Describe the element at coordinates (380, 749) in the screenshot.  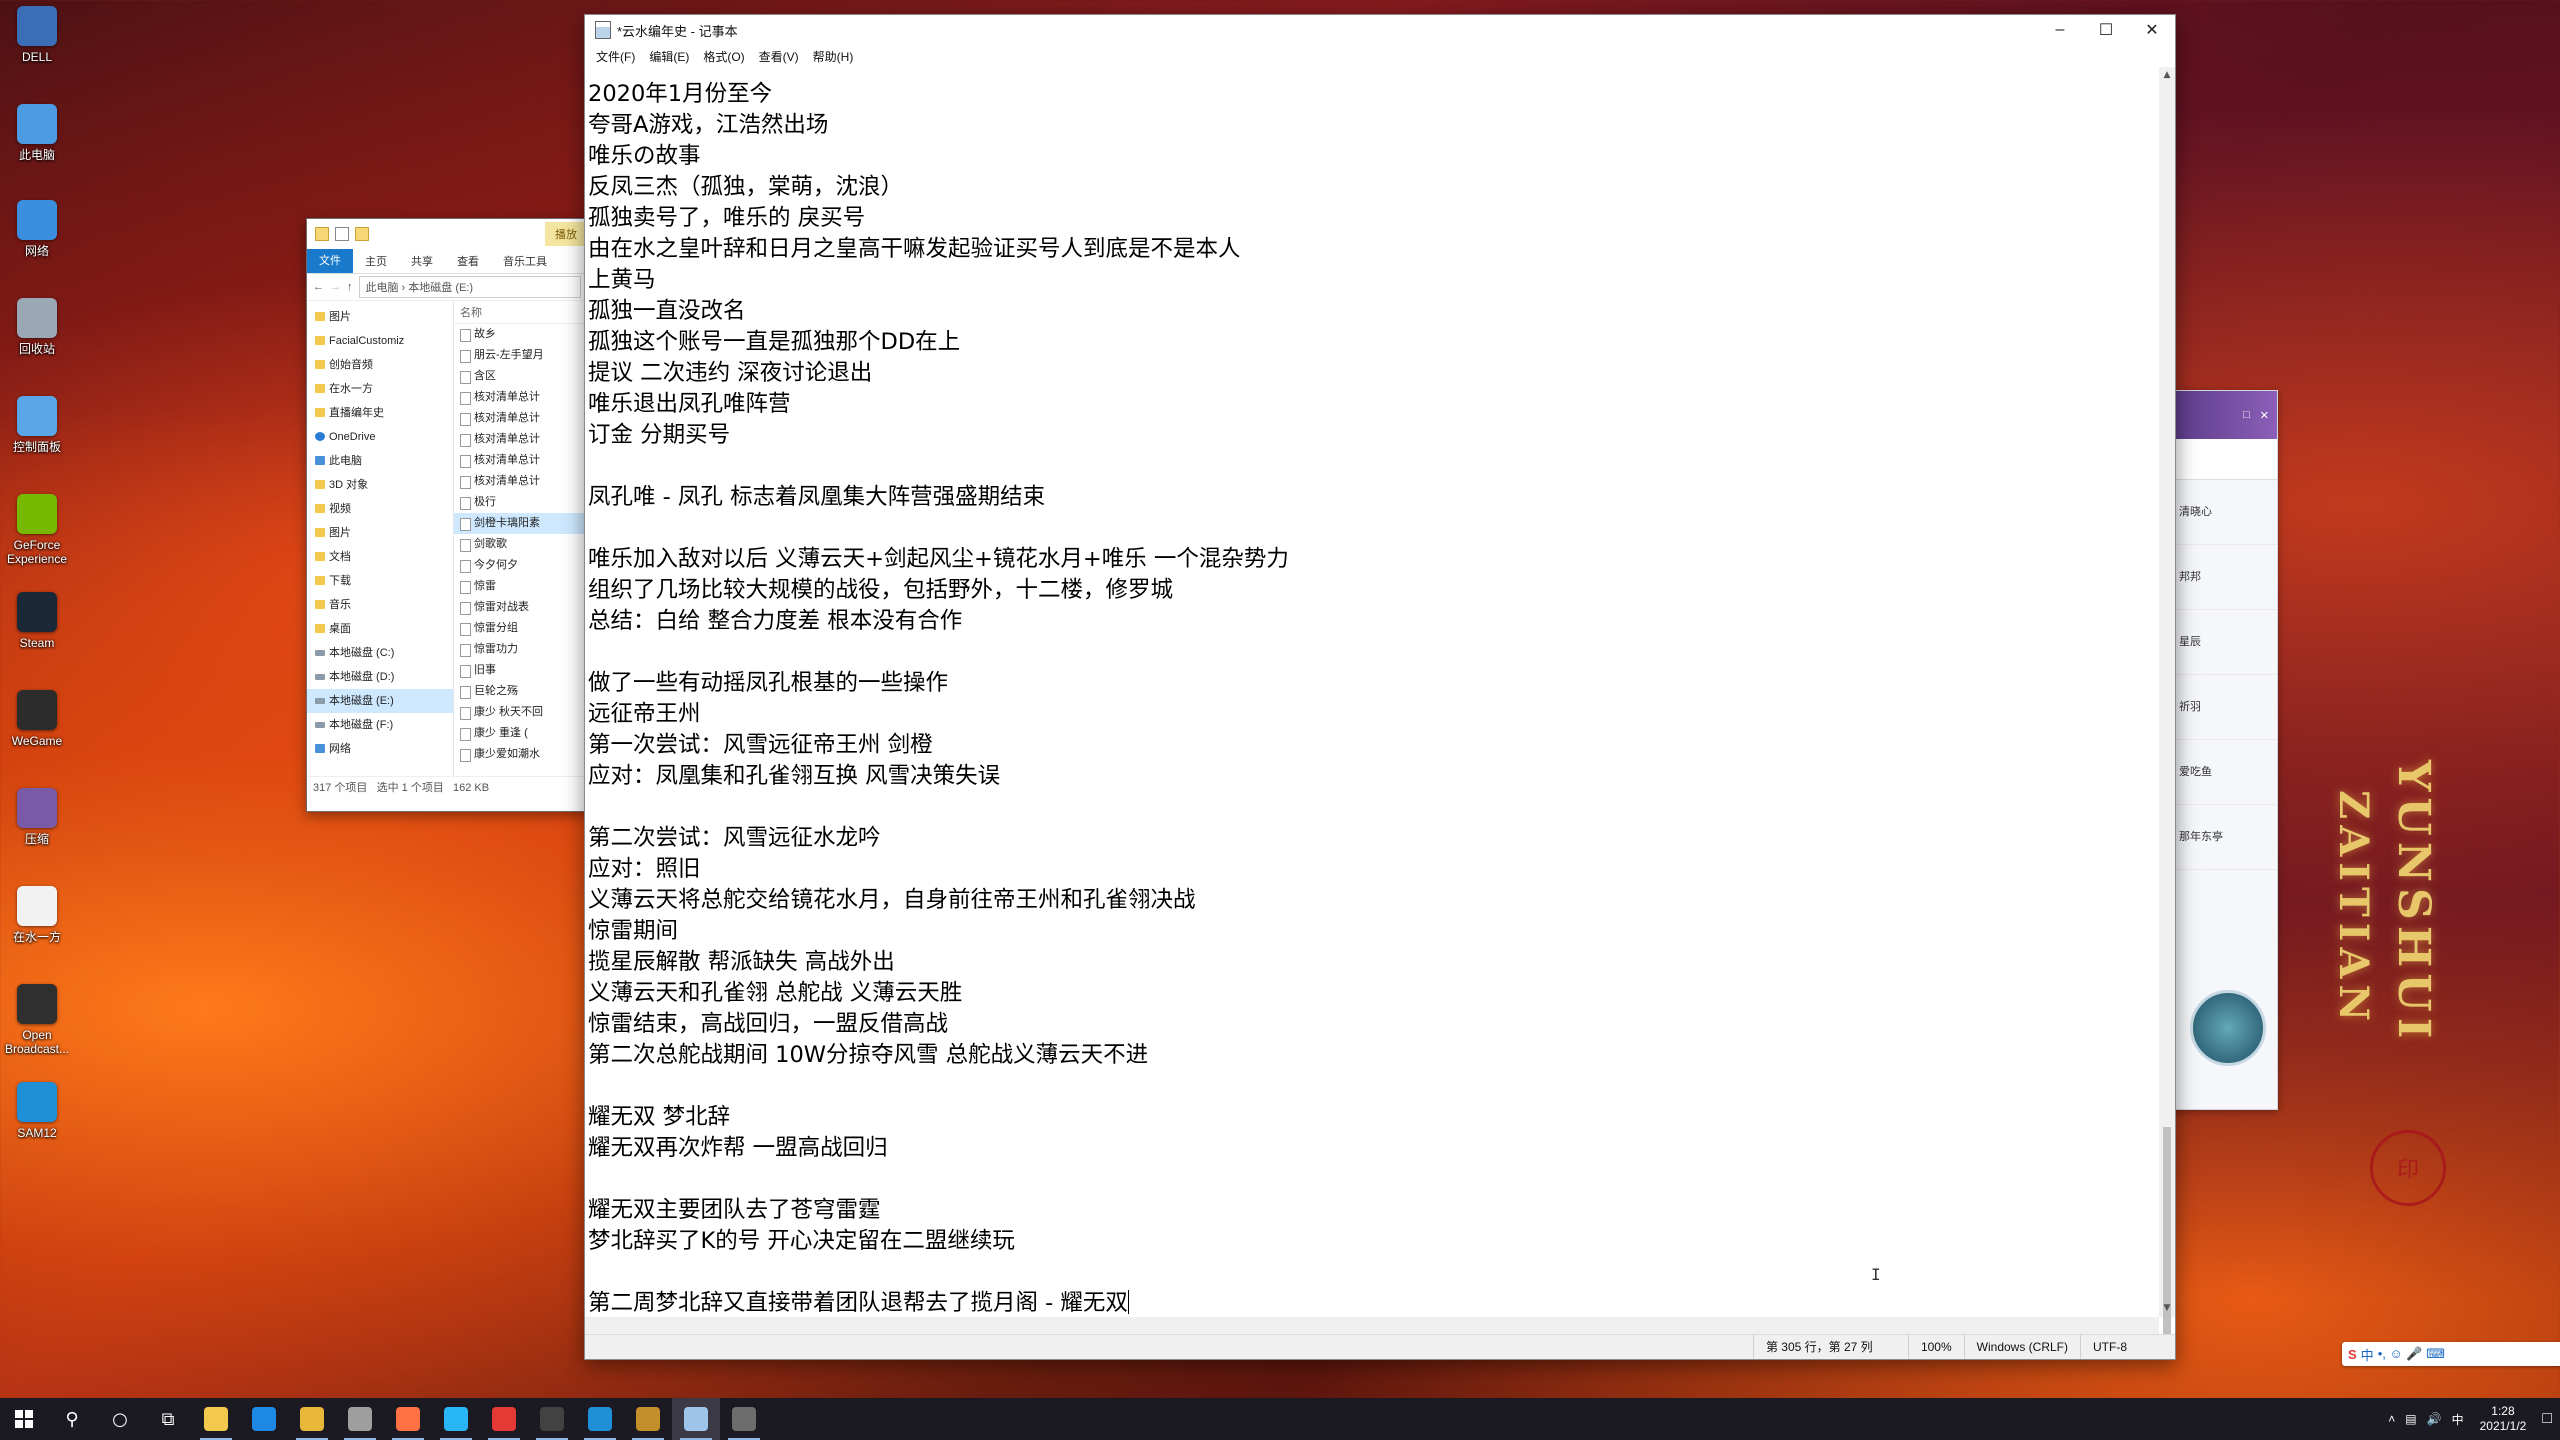
I see `nav-item: 网络` at that location.